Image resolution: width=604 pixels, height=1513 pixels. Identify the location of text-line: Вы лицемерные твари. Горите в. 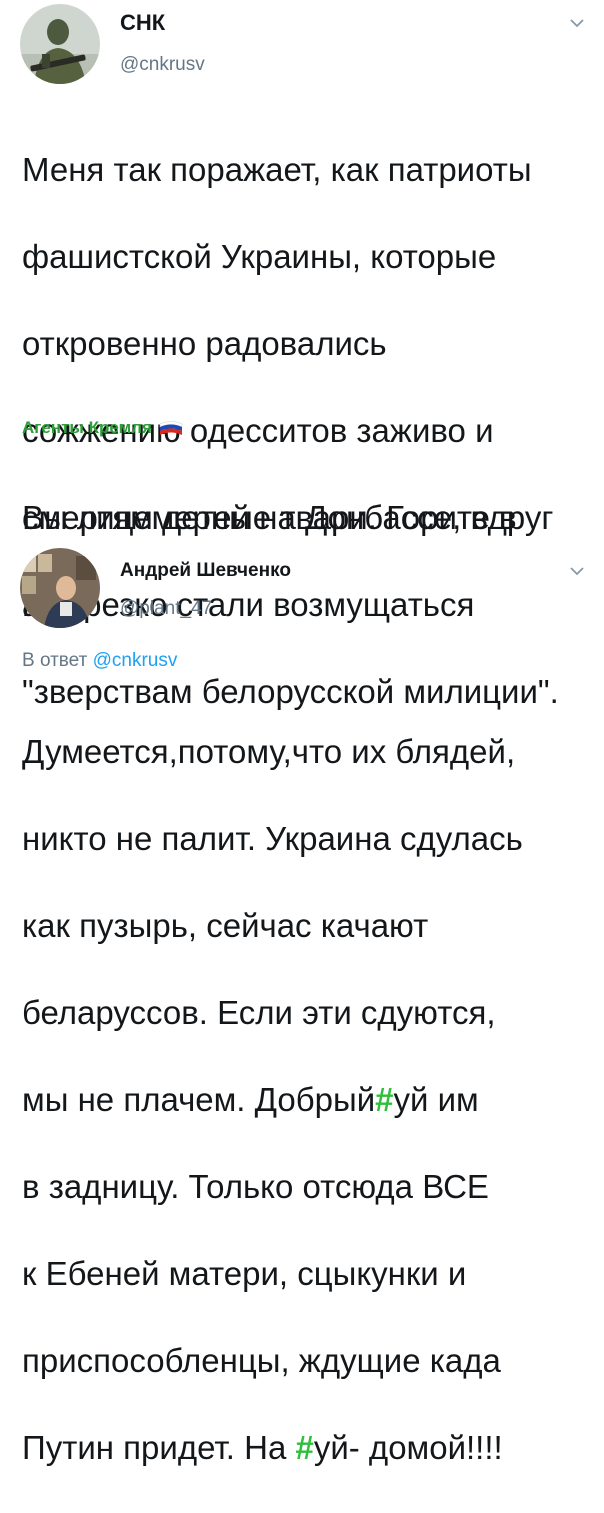
(269, 517).